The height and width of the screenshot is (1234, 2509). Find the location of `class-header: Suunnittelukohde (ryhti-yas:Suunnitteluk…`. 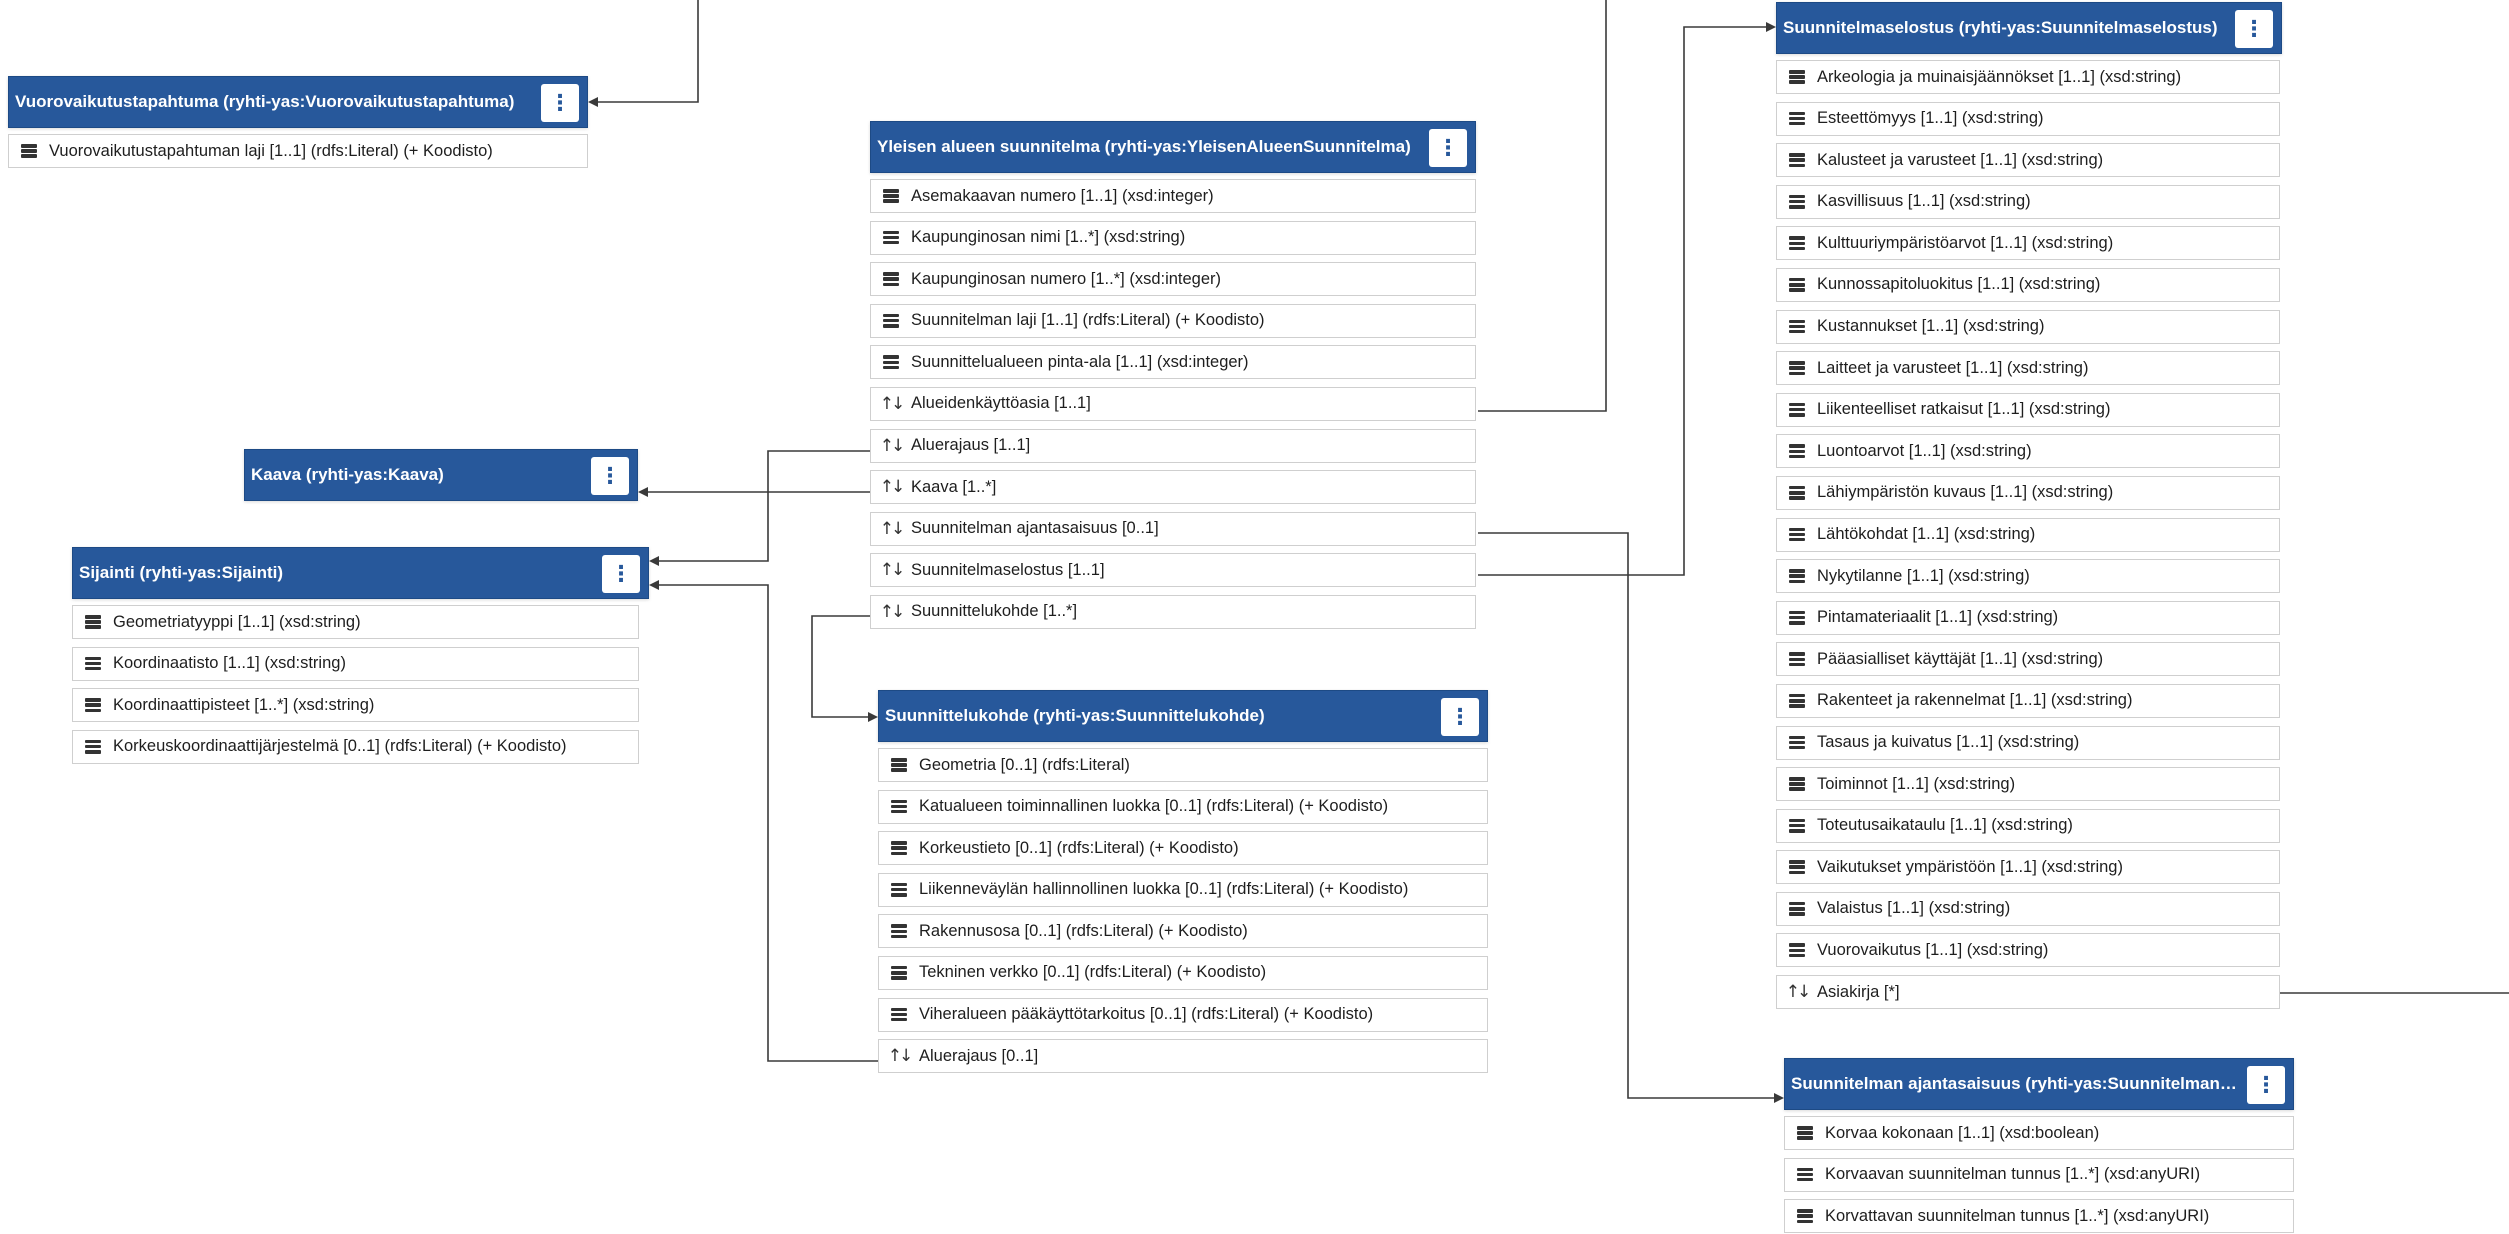

class-header: Suunnittelukohde (ryhti-yas:Suunnitteluk… is located at coordinates (1183, 716).